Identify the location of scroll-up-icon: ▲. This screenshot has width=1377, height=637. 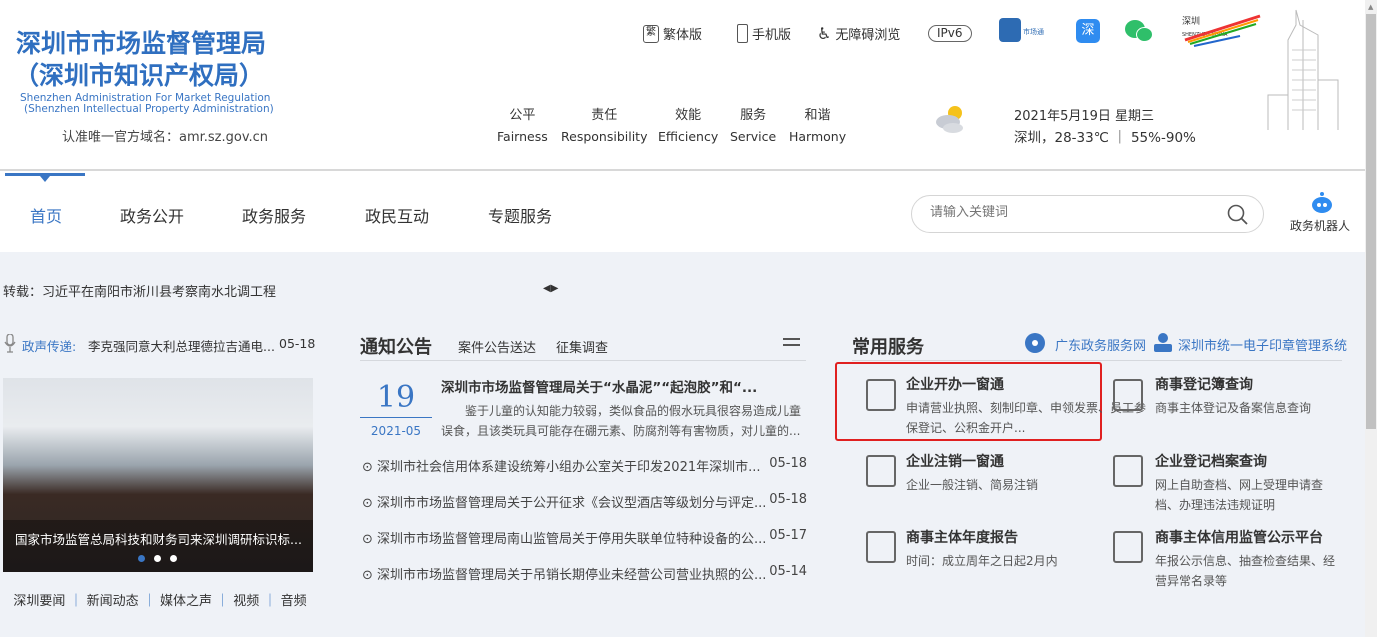
(1370, 7).